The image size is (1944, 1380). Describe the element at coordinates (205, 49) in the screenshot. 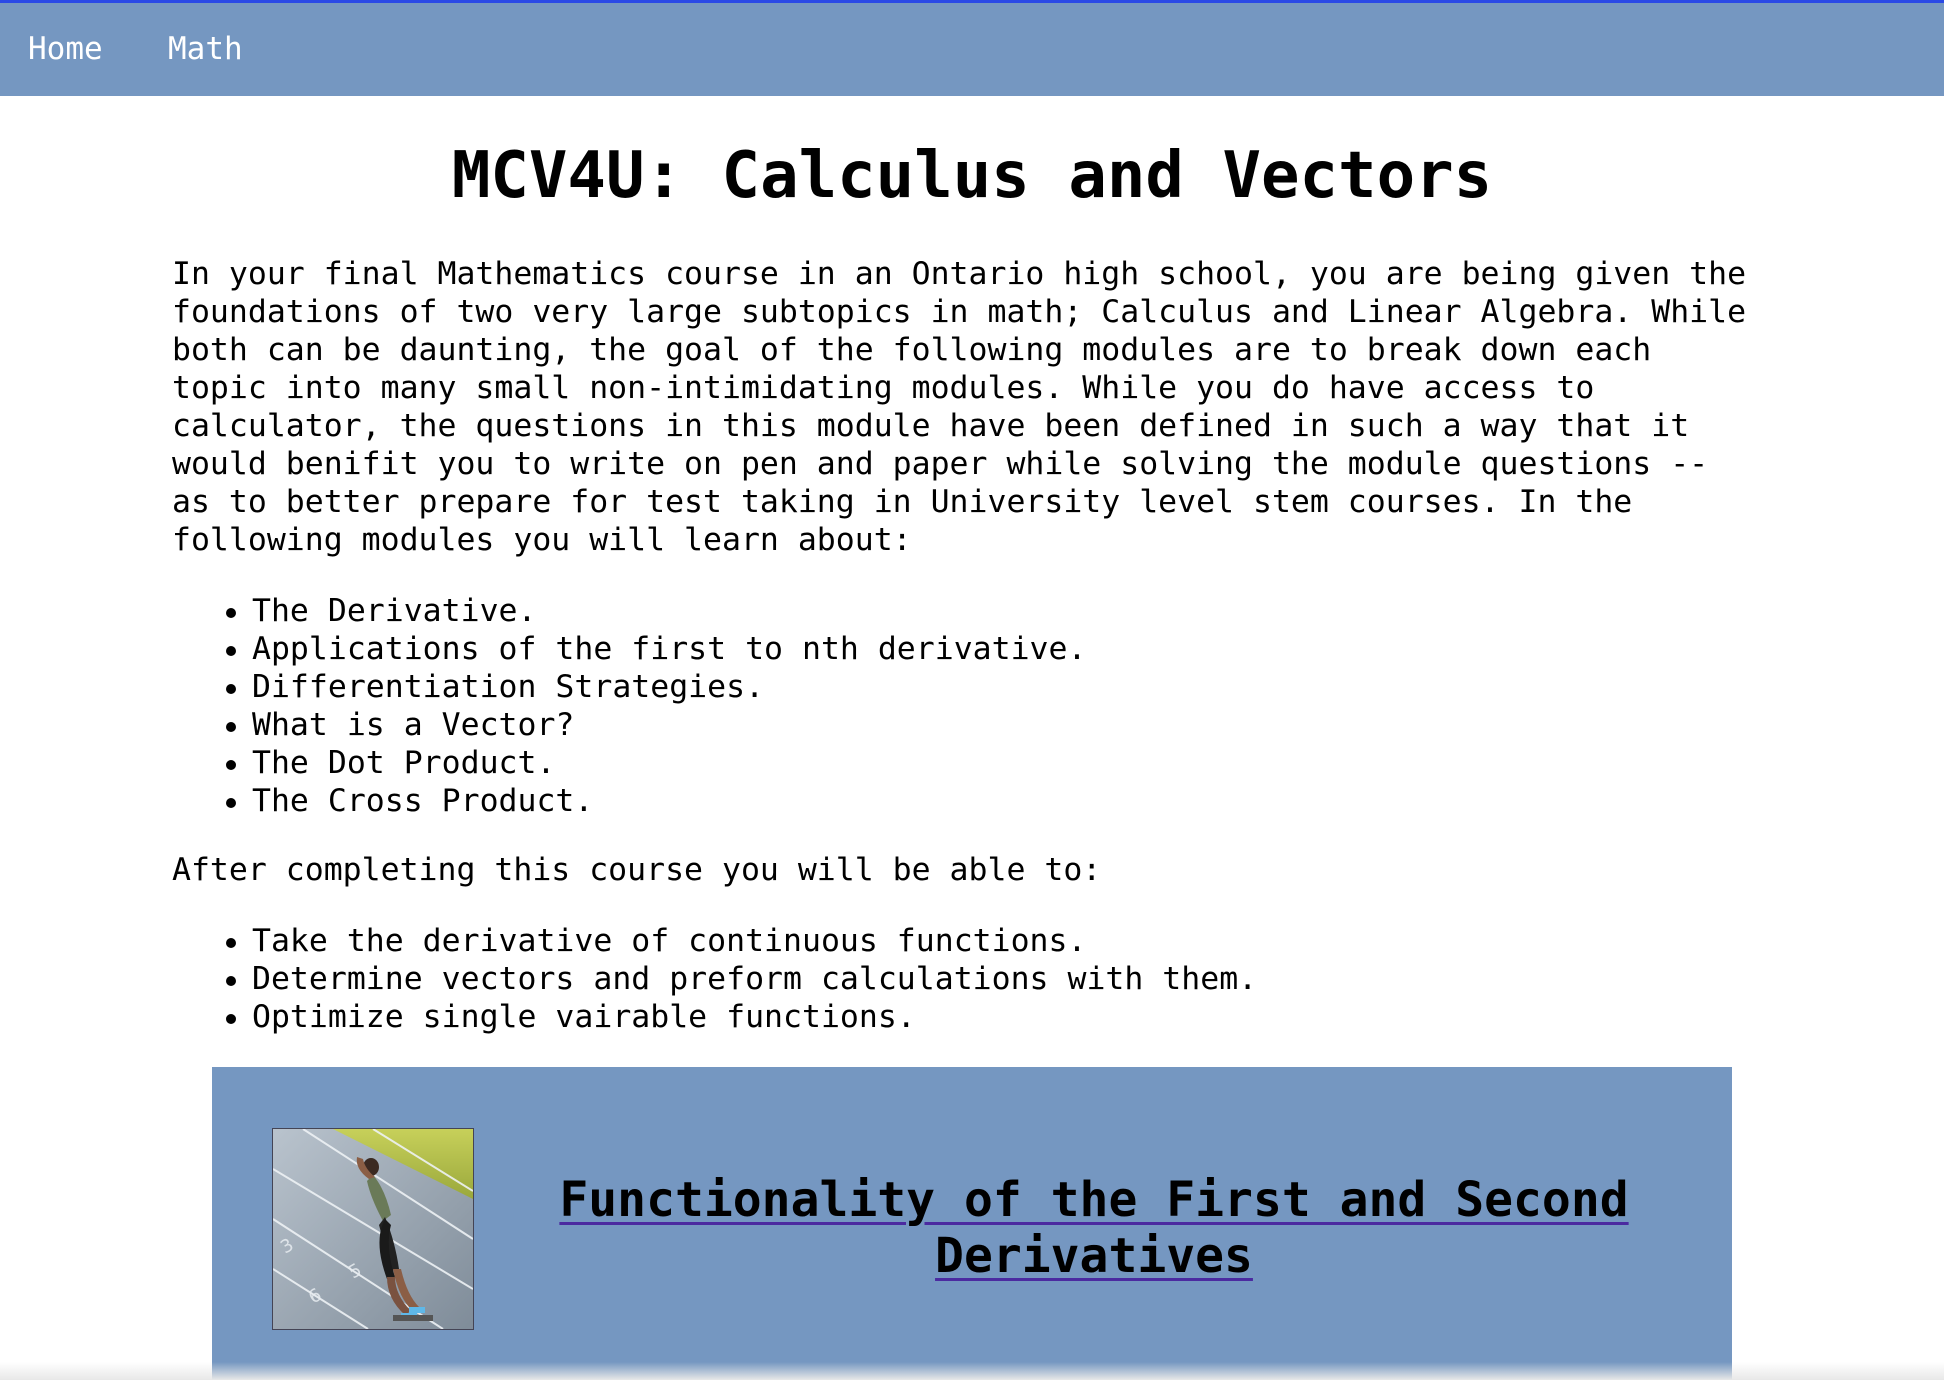

I see `nav-link-math: Math` at that location.